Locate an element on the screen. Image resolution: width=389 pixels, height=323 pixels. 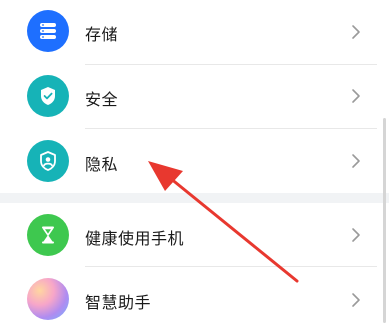
settings-item-label: 隐私 is located at coordinates (102, 164).